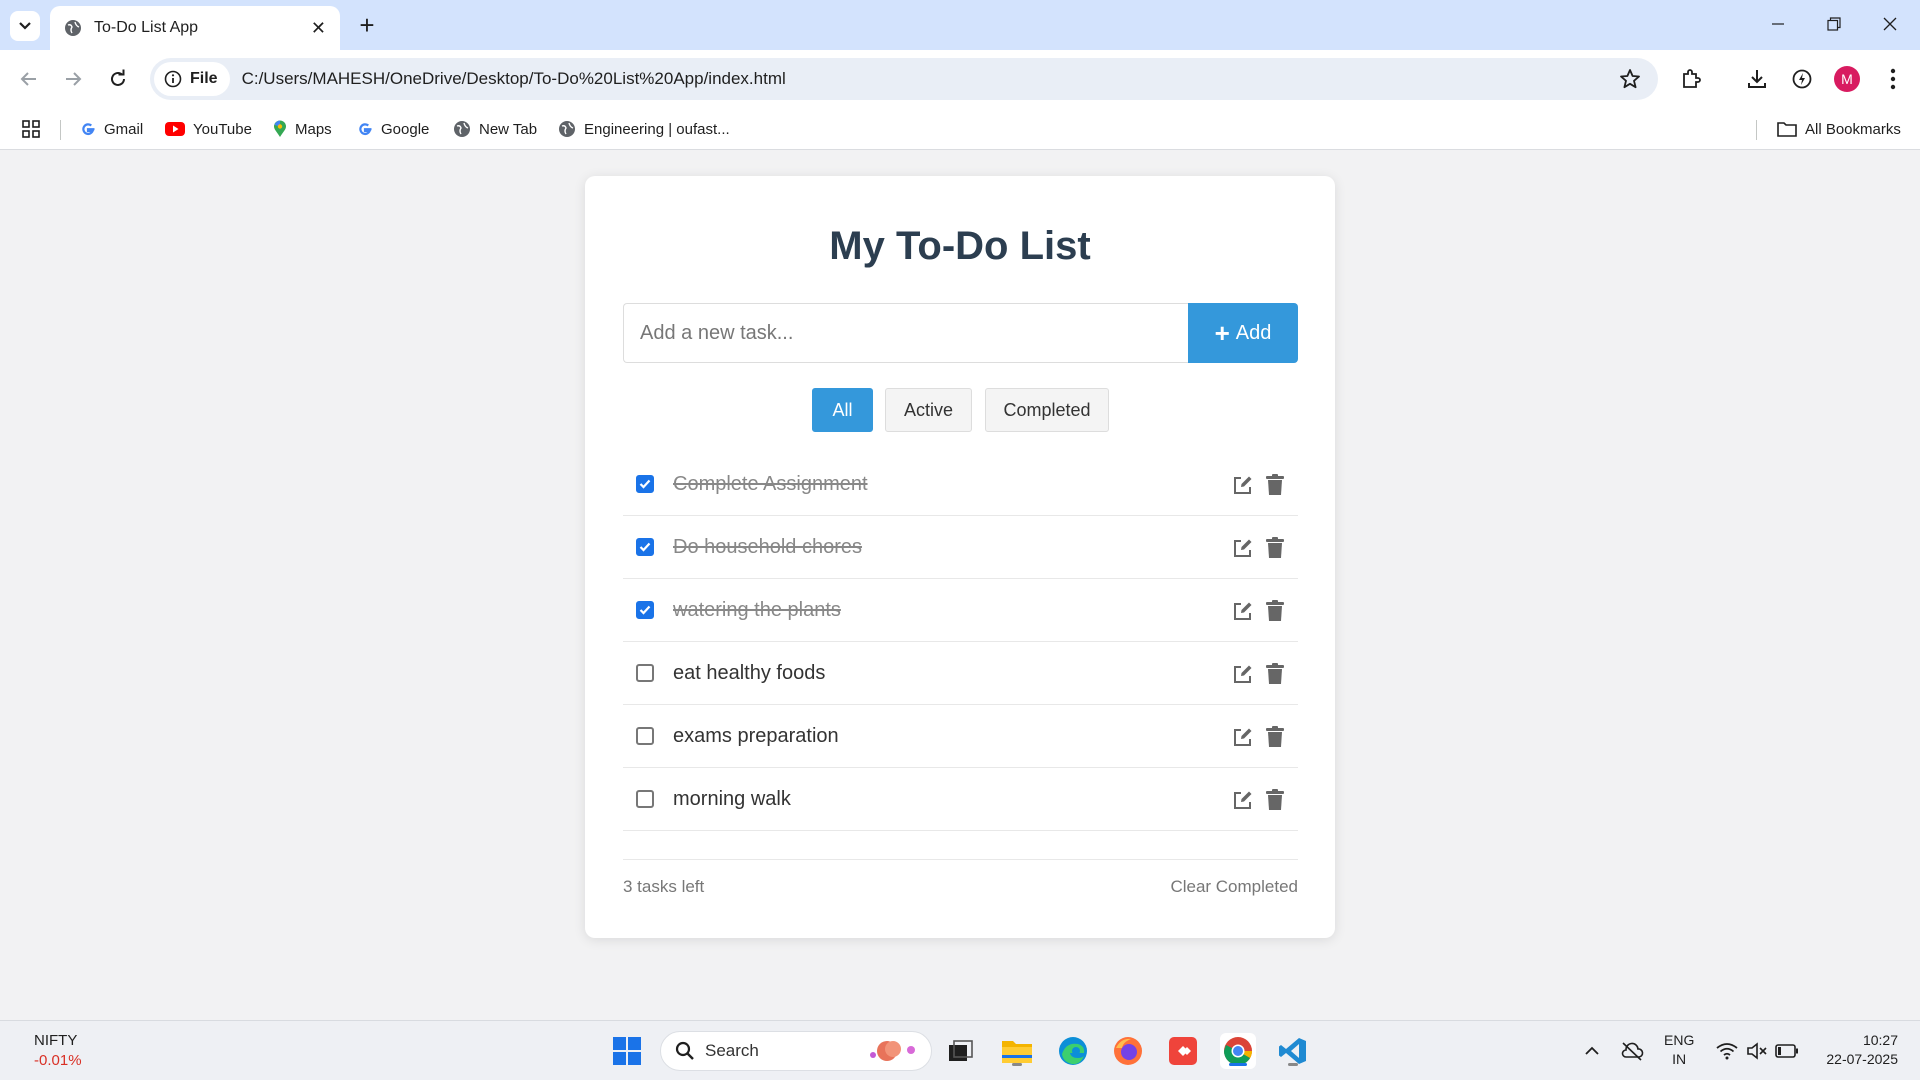  Describe the element at coordinates (960, 484) in the screenshot. I see `task-item: Complete Assignment` at that location.